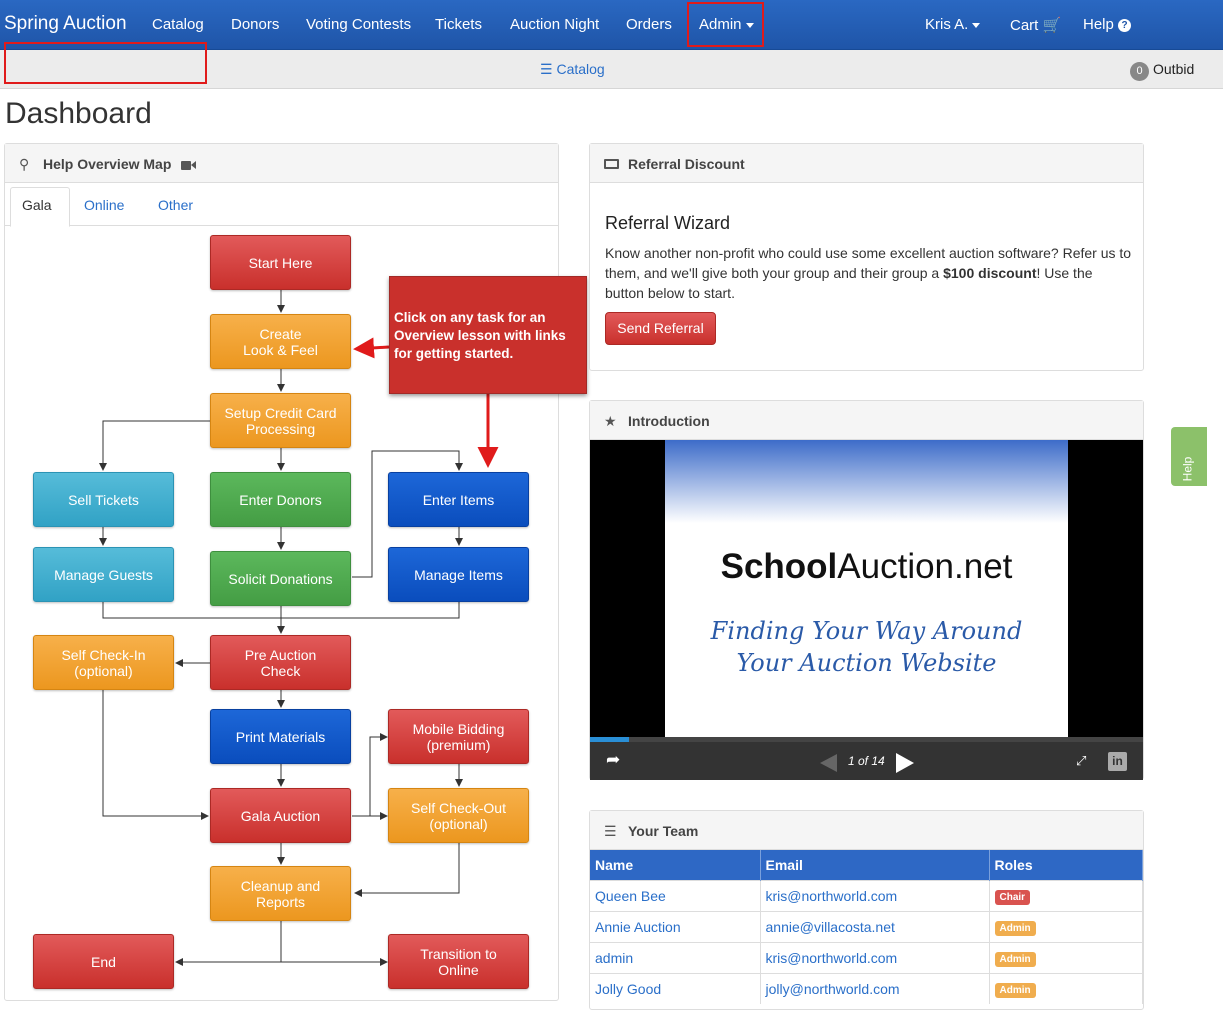 The image size is (1223, 1010). What do you see at coordinates (280, 262) in the screenshot?
I see `flow-start-here: Start Here` at bounding box center [280, 262].